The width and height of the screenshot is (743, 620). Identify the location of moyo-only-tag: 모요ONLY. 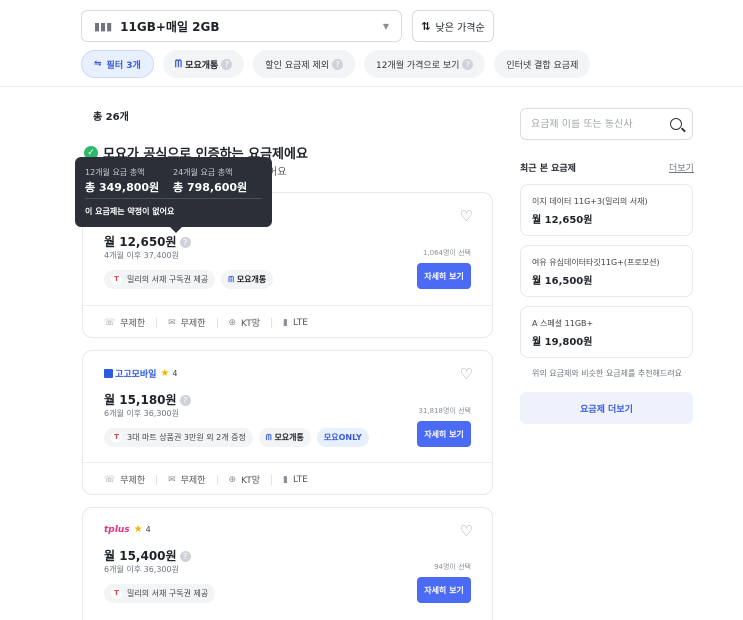
(342, 437).